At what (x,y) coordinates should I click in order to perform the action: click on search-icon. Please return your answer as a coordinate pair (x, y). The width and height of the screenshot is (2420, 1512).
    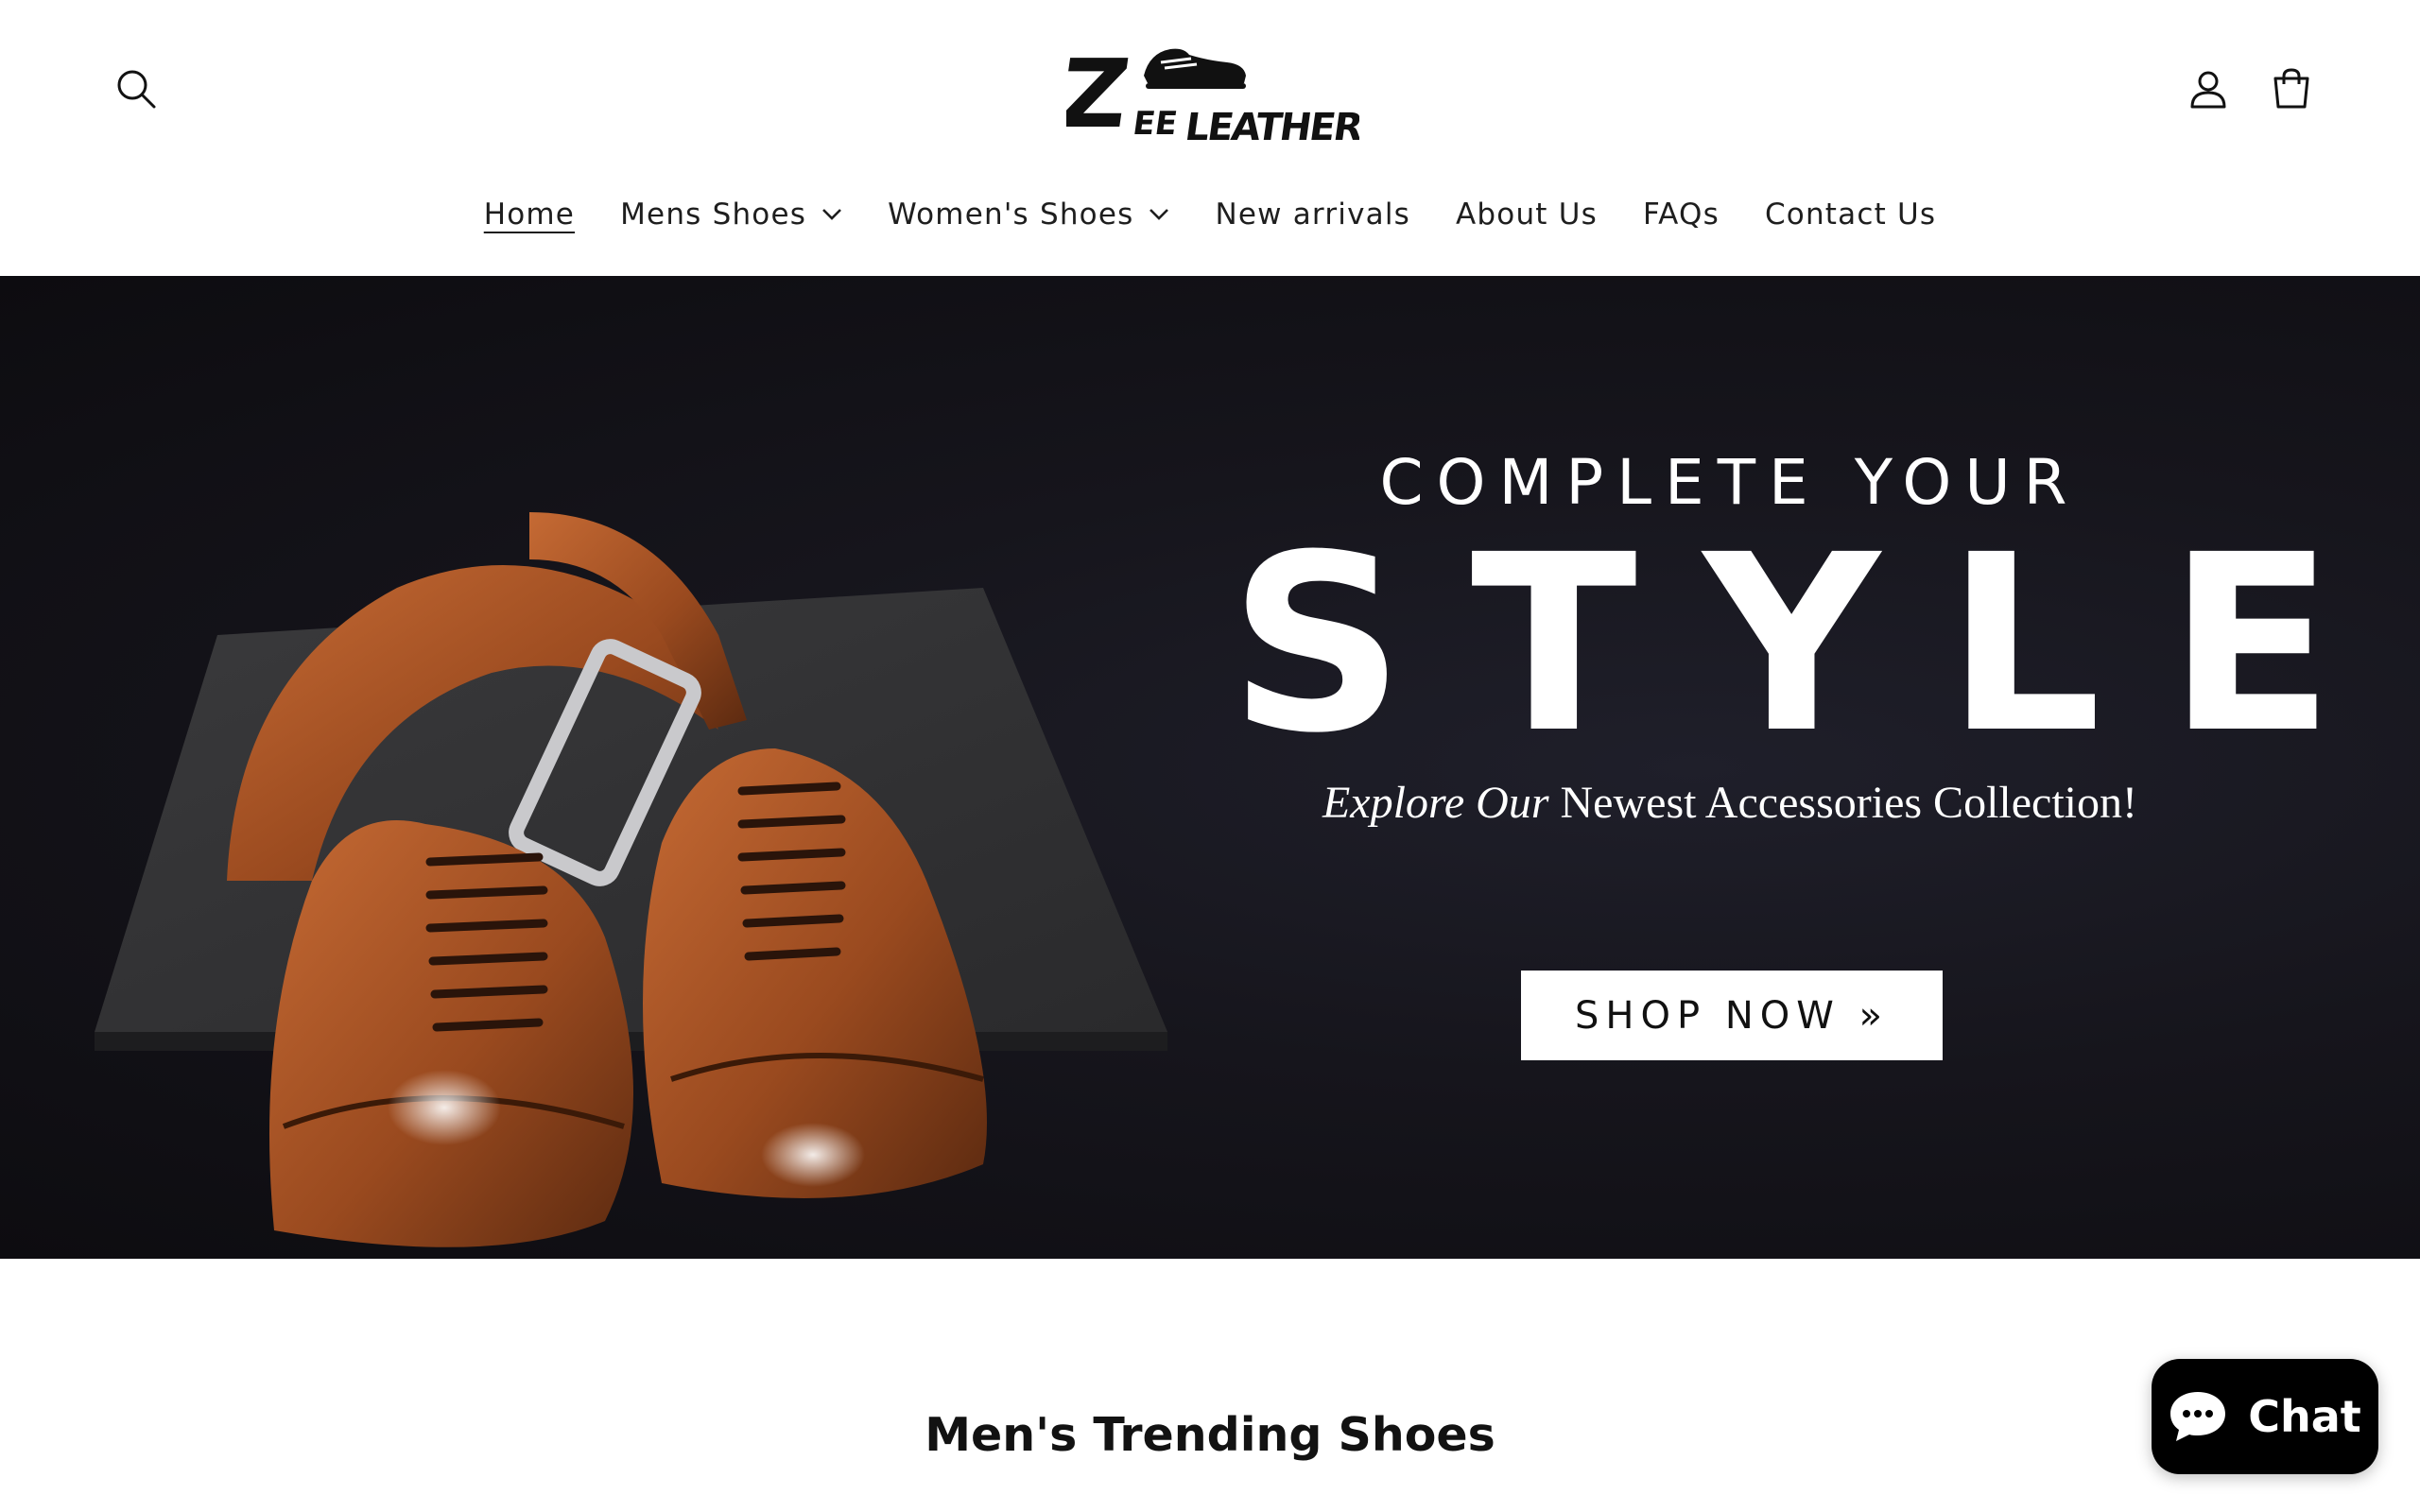
    Looking at the image, I should click on (137, 89).